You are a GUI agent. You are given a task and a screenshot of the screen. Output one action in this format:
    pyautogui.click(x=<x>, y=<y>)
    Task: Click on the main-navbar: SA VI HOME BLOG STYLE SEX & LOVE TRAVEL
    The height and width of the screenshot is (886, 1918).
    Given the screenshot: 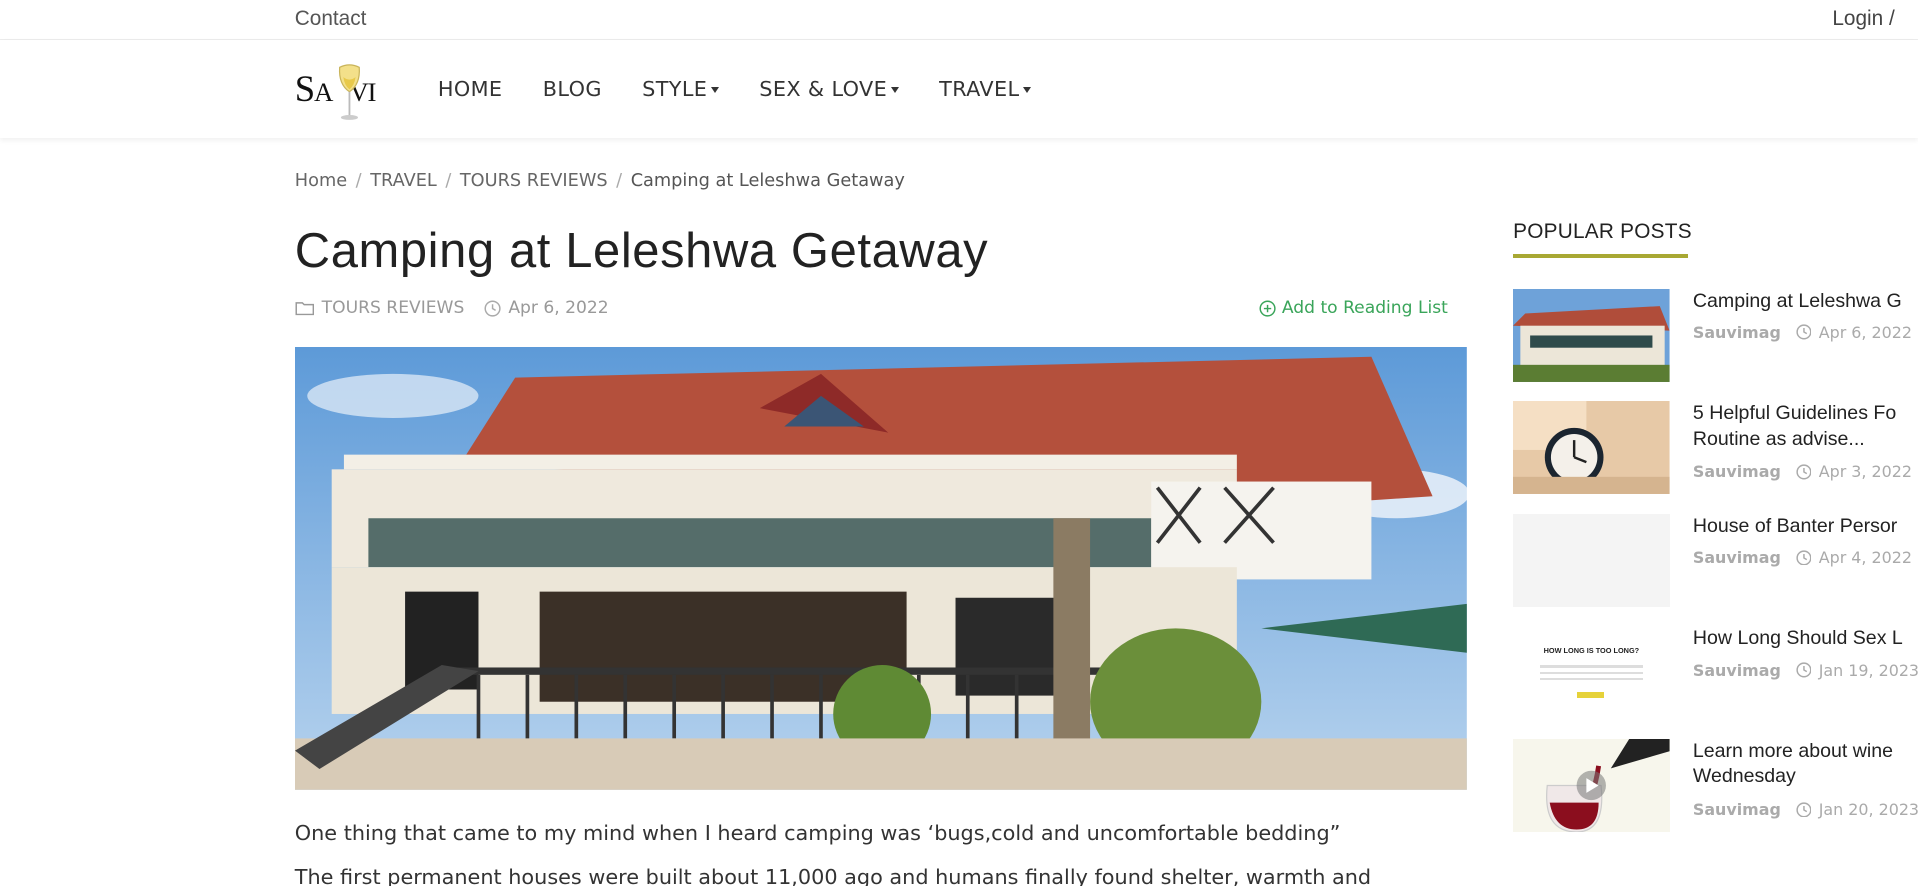 What is the action you would take?
    pyautogui.click(x=959, y=89)
    